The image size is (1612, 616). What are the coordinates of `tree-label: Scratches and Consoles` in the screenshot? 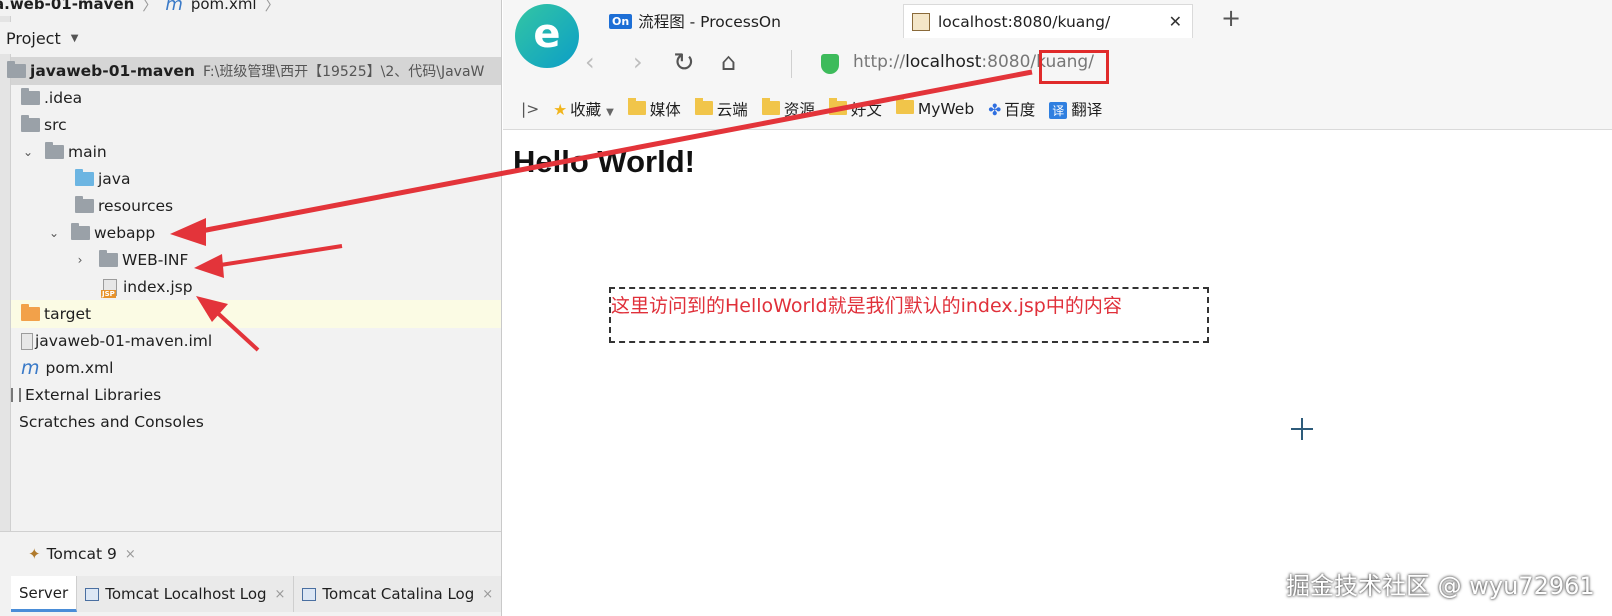 It's located at (111, 422).